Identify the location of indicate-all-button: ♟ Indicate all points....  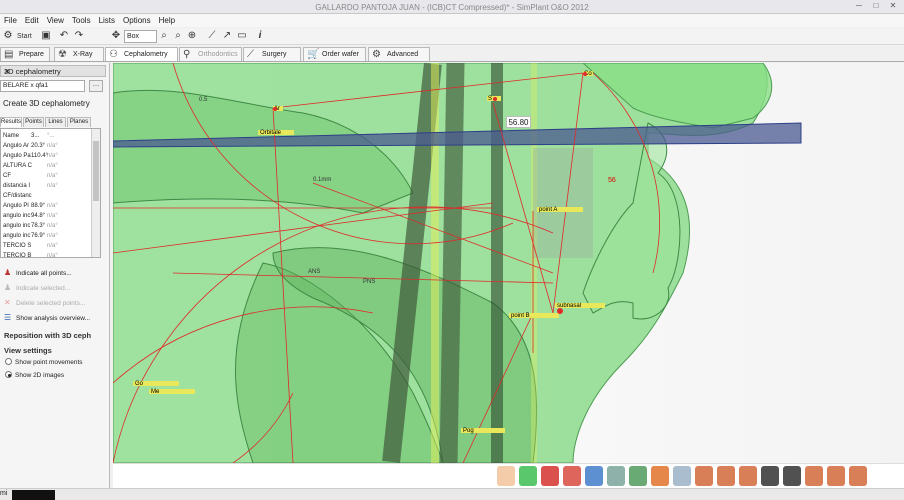
(38, 273).